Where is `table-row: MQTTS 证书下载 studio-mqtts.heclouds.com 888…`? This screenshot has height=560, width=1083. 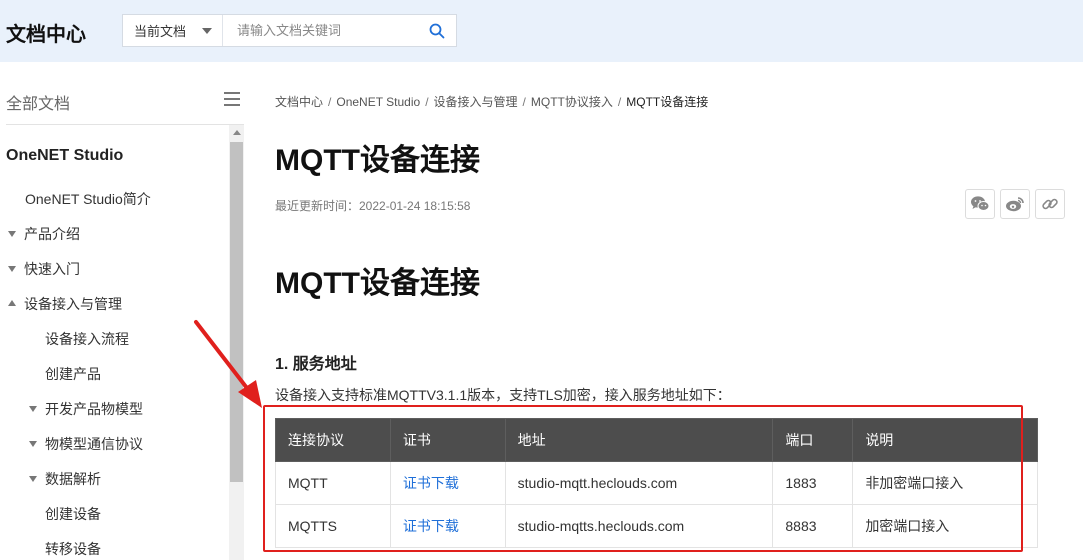
table-row: MQTTS 证书下载 studio-mqtts.heclouds.com 888… is located at coordinates (656, 526).